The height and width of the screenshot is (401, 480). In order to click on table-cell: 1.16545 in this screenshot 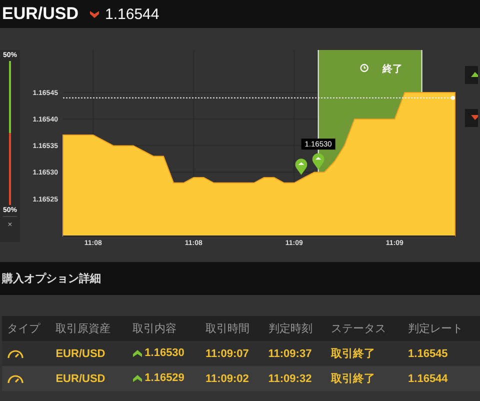, I will do `click(441, 353)`.